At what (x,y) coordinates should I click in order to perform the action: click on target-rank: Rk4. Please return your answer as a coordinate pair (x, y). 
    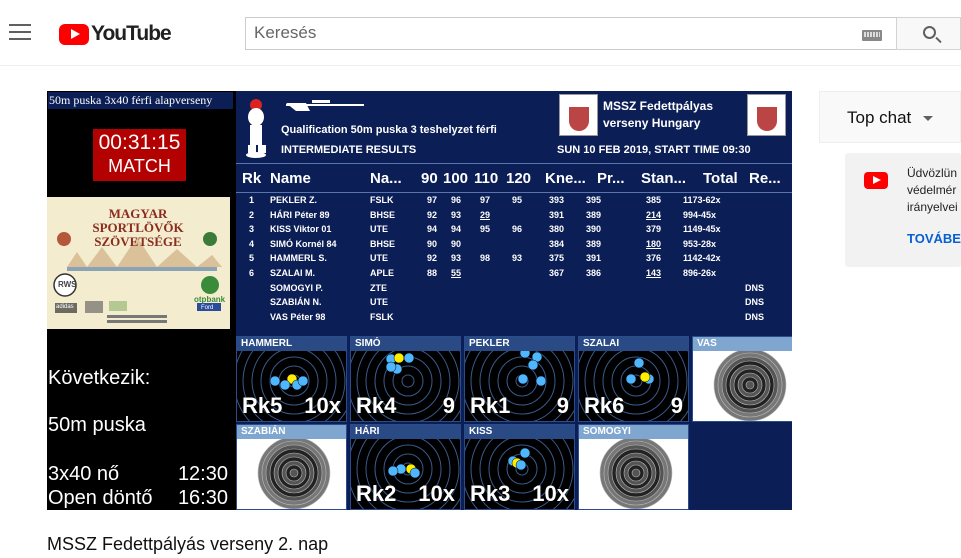
    Looking at the image, I should click on (376, 405).